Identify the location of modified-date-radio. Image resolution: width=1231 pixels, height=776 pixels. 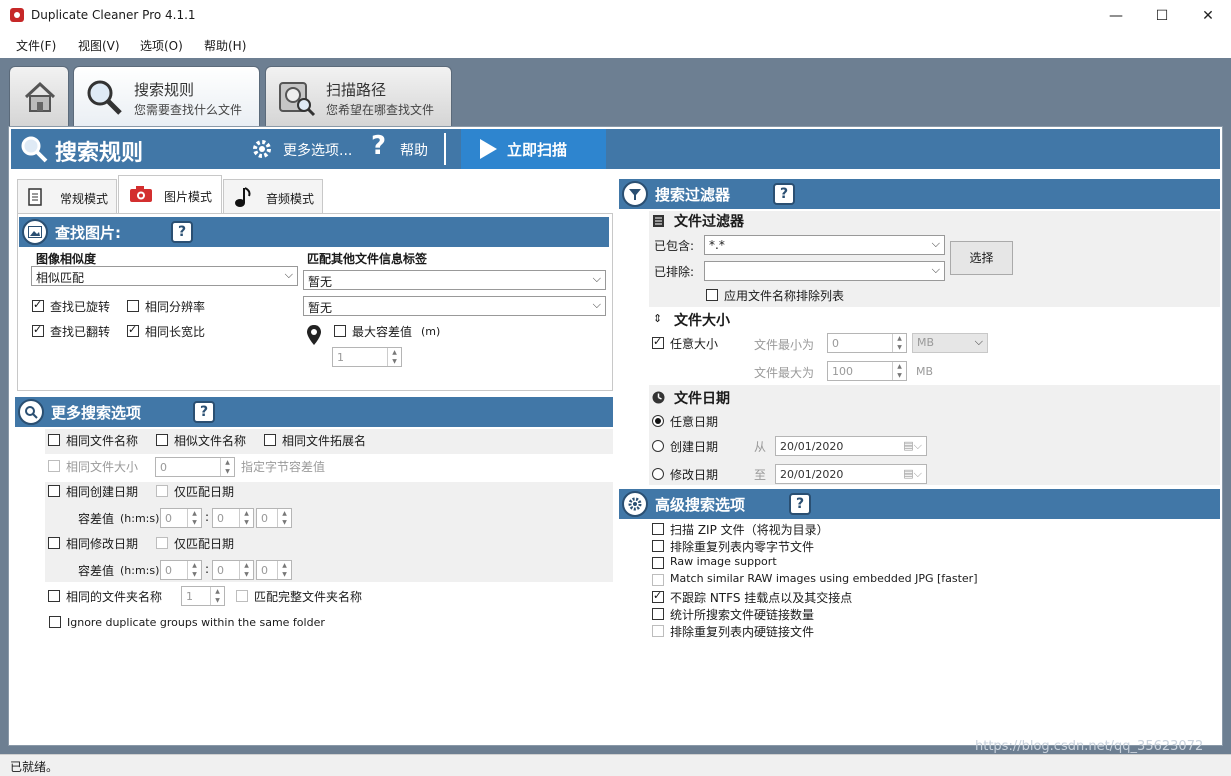
(658, 474).